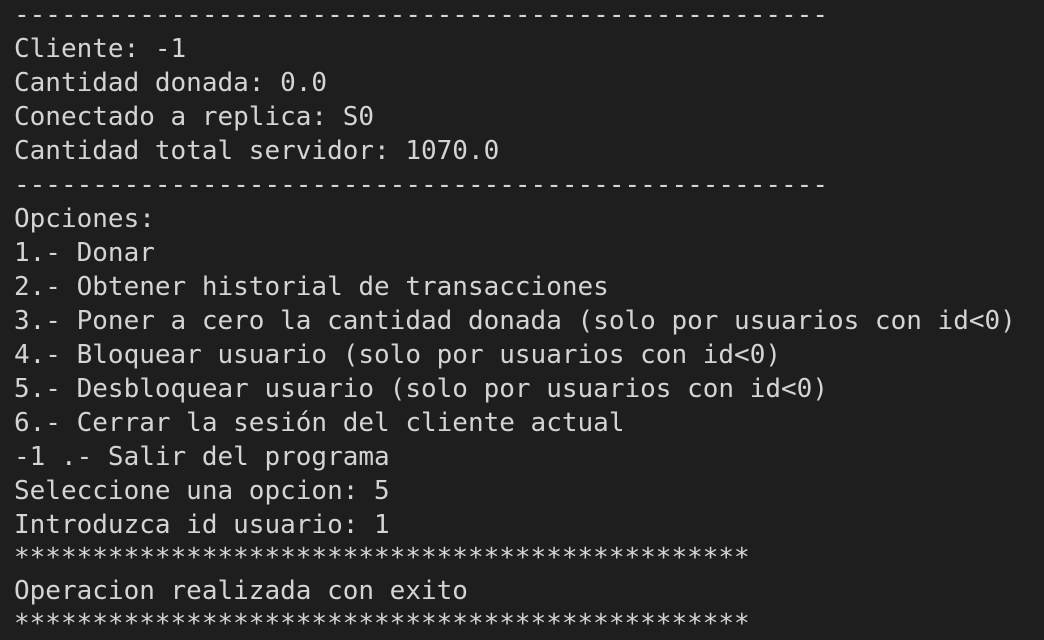 This screenshot has width=1044, height=640. I want to click on menu-option-donate: 1.- Donar, so click(84, 253).